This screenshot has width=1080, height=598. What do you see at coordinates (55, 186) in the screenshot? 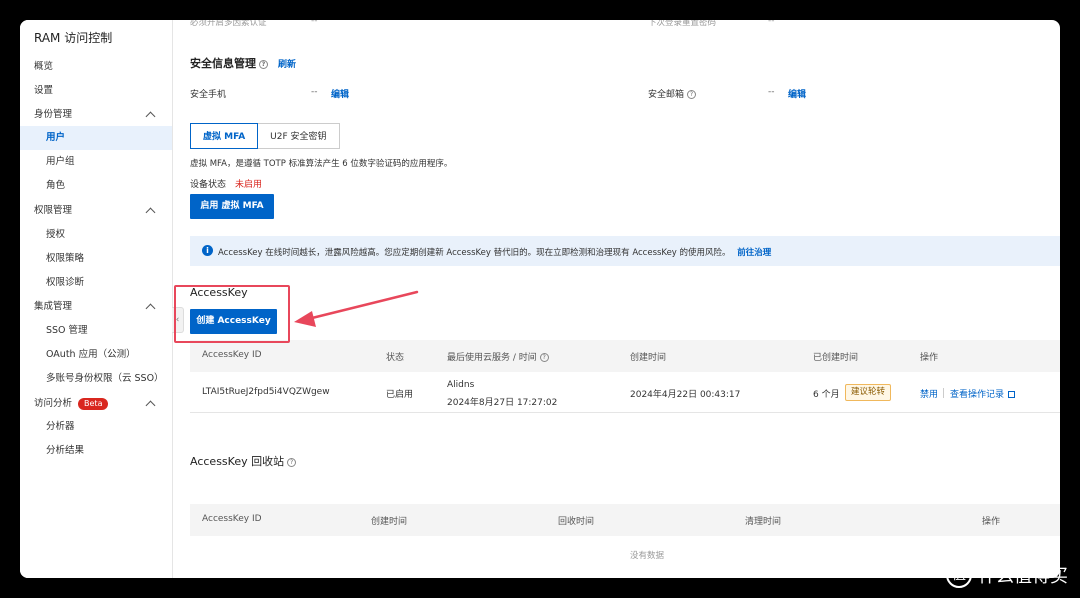
I see `sidebar-item-roles: 角色` at bounding box center [55, 186].